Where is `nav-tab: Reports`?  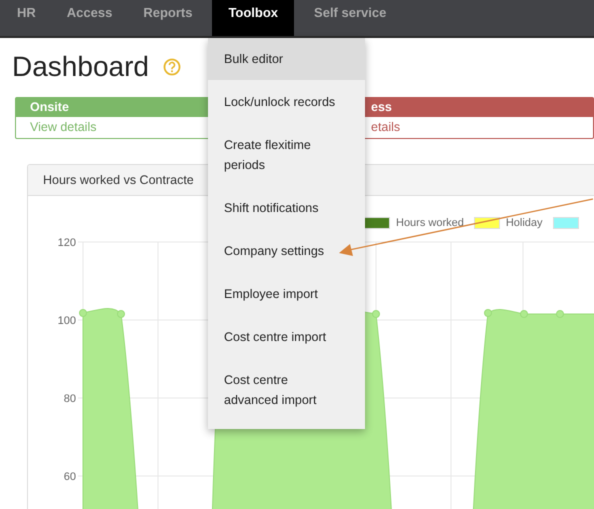 nav-tab: Reports is located at coordinates (168, 18).